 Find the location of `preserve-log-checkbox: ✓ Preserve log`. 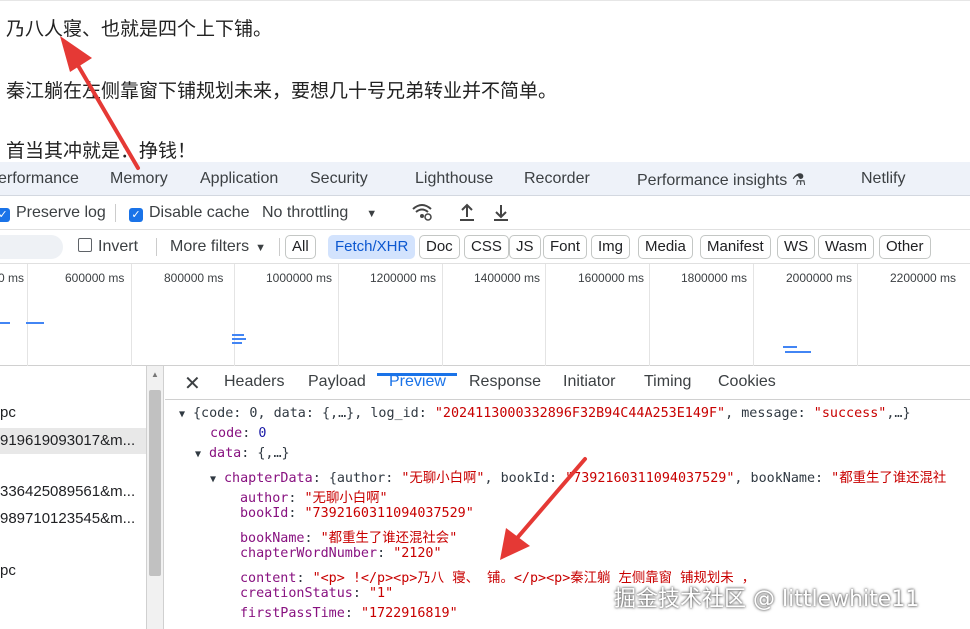

preserve-log-checkbox: ✓ Preserve log is located at coordinates (53, 213).